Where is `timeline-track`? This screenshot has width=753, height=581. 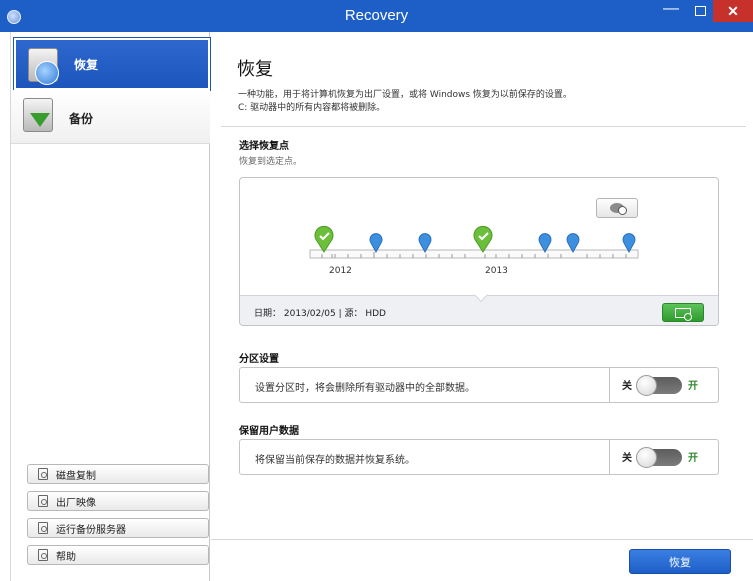
timeline-track is located at coordinates (474, 242).